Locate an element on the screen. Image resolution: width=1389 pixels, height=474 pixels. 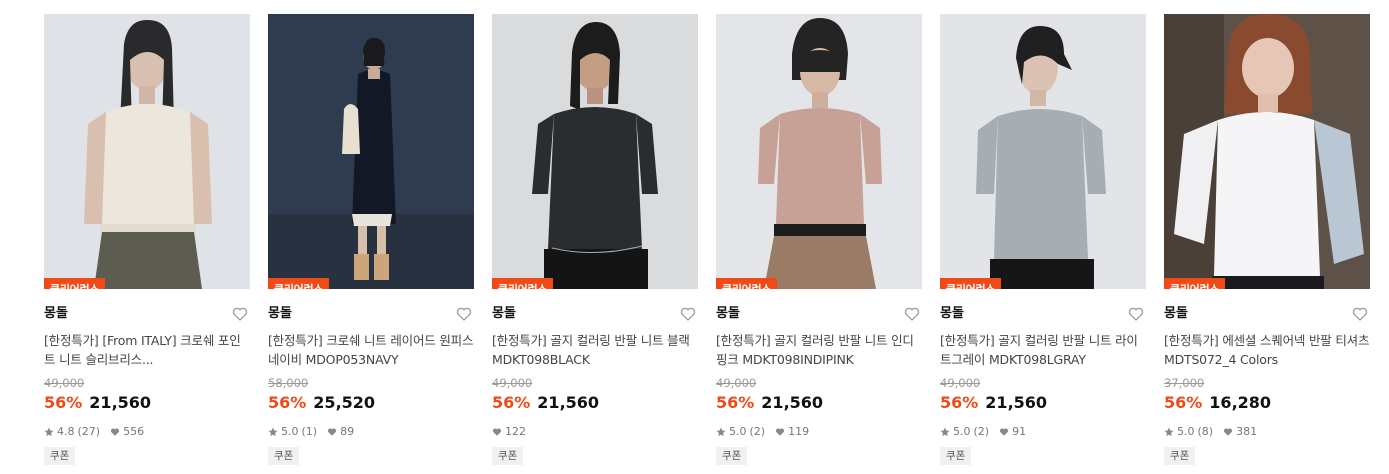
model-navy-dress-photo is located at coordinates (371, 151).